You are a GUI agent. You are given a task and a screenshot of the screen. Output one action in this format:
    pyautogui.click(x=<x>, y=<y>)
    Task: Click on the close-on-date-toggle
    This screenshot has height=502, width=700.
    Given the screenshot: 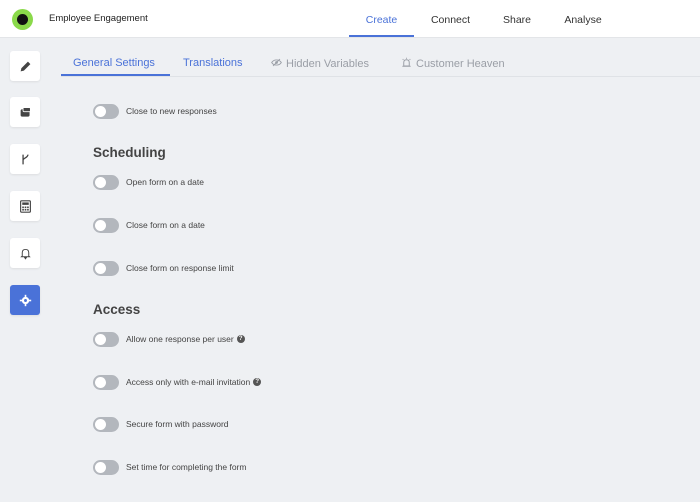 What is the action you would take?
    pyautogui.click(x=106, y=225)
    